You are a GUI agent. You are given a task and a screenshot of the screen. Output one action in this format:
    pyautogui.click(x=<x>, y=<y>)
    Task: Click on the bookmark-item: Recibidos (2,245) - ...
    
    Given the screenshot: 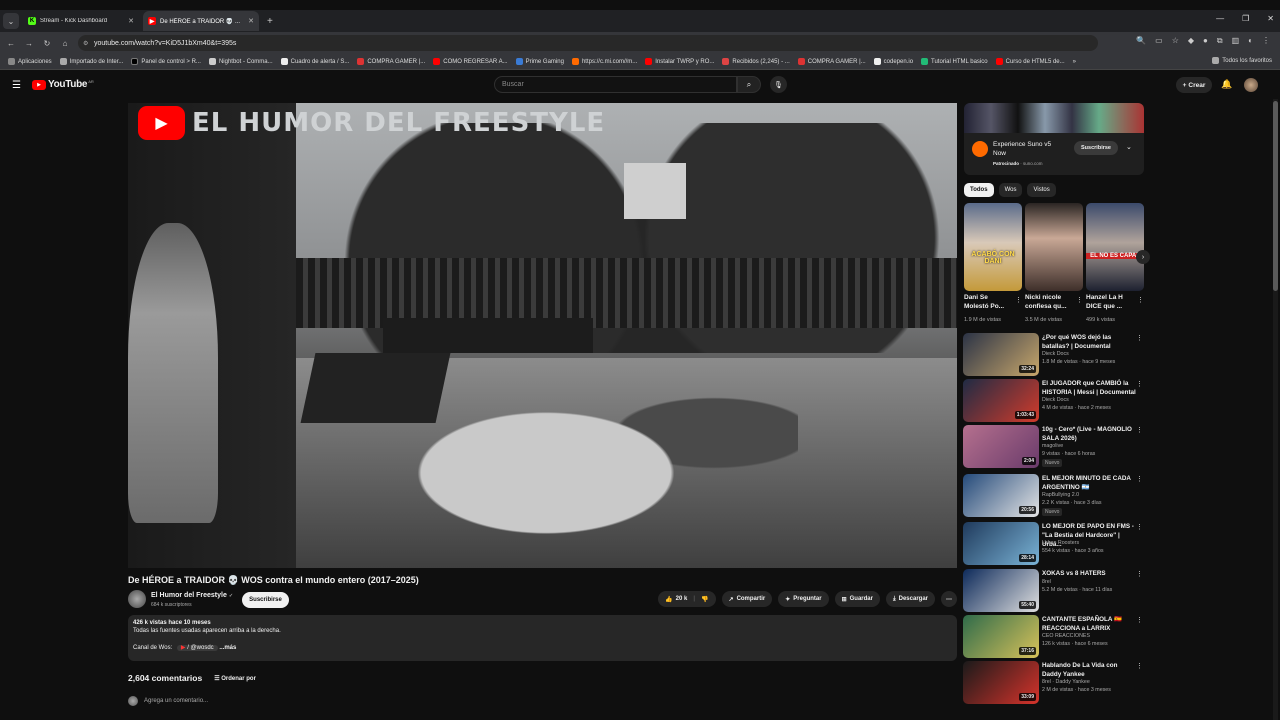 What is the action you would take?
    pyautogui.click(x=756, y=61)
    